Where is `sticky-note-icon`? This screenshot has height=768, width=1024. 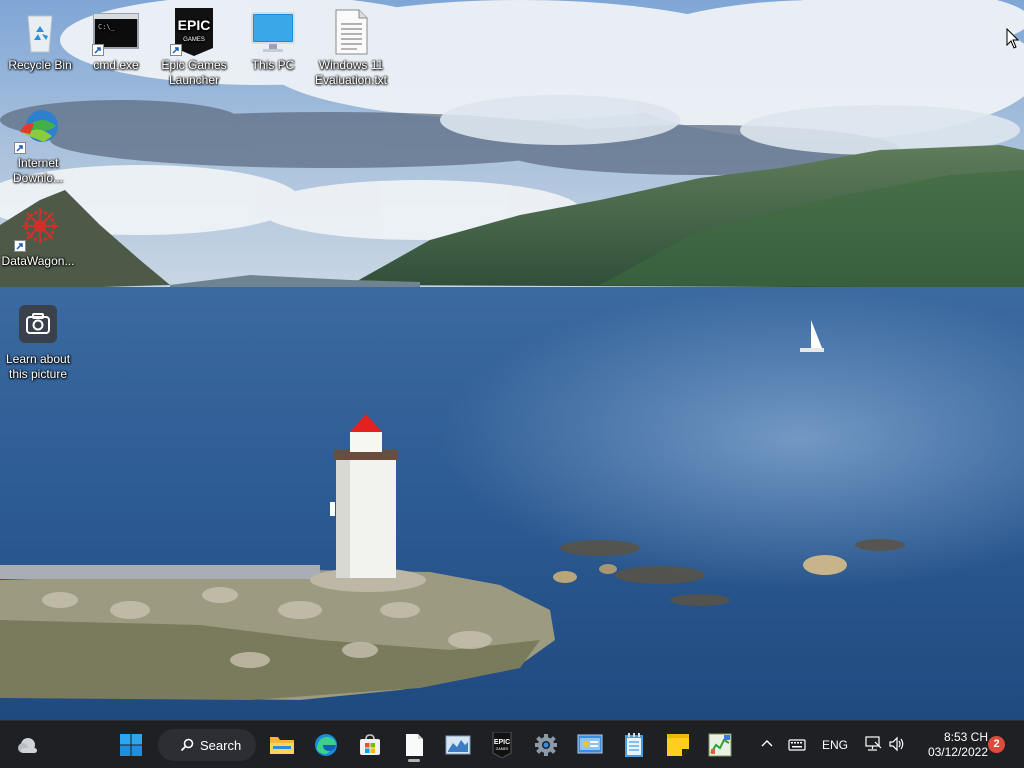
sticky-note-icon is located at coordinates (678, 745).